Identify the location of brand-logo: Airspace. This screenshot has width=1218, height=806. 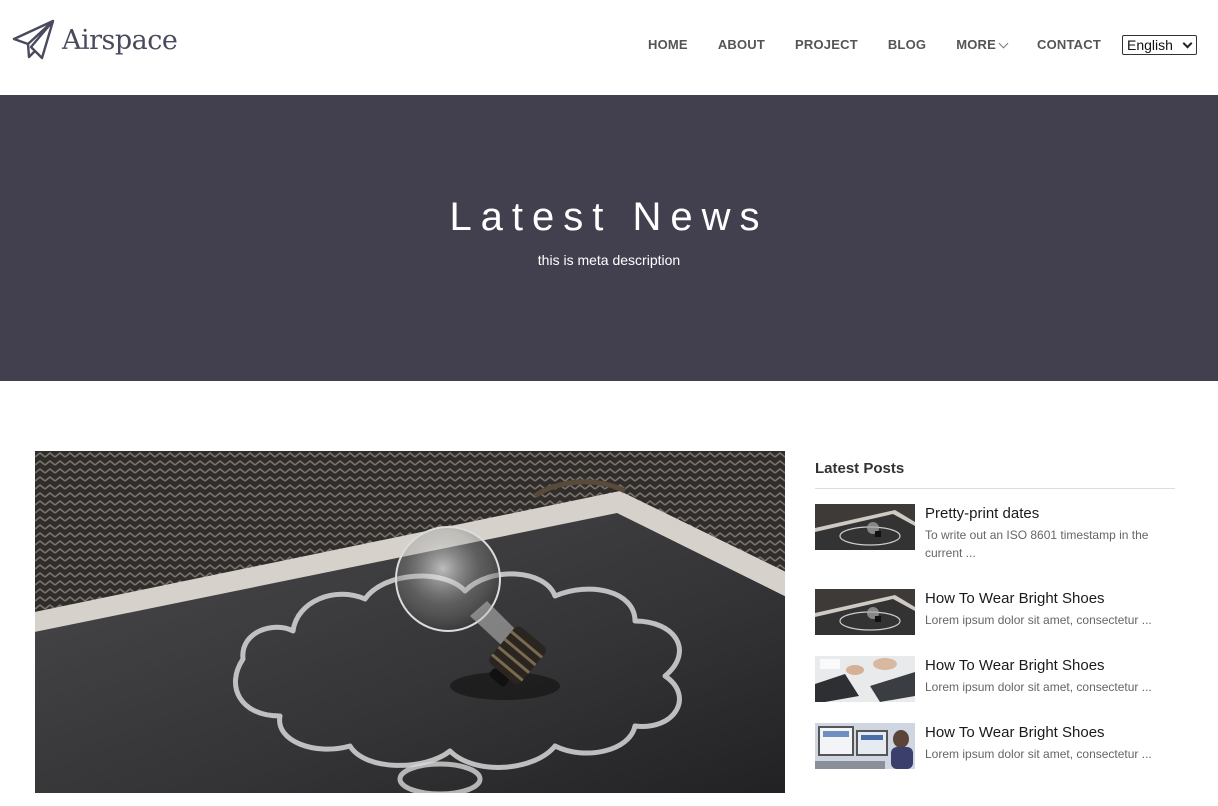
(95, 40).